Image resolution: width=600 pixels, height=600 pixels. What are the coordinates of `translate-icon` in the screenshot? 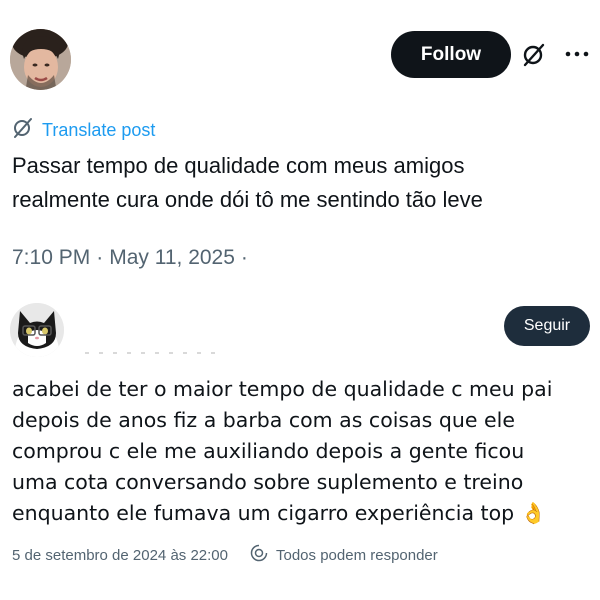 It's located at (23, 130).